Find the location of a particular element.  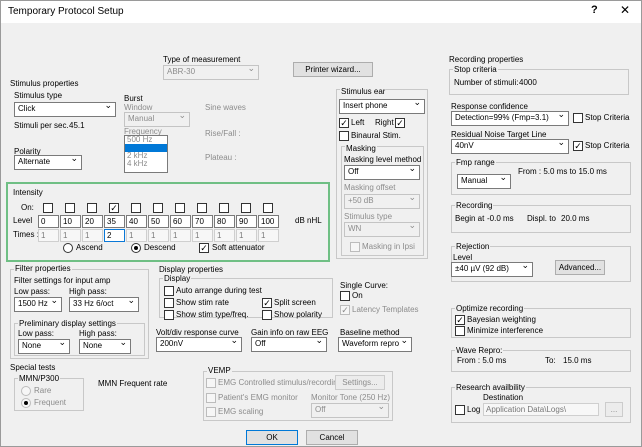

show-stim-type-checkbox is located at coordinates (169, 315).